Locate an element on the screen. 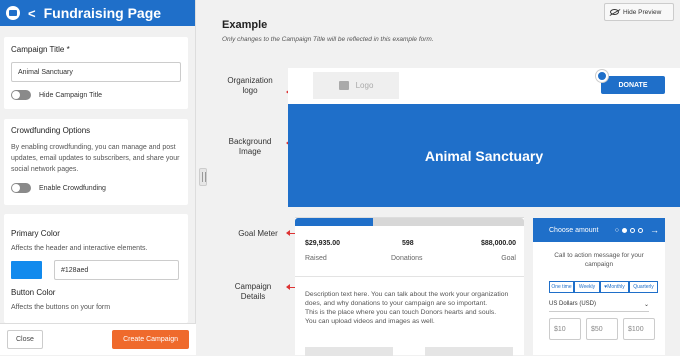  currency-underline is located at coordinates (599, 311).